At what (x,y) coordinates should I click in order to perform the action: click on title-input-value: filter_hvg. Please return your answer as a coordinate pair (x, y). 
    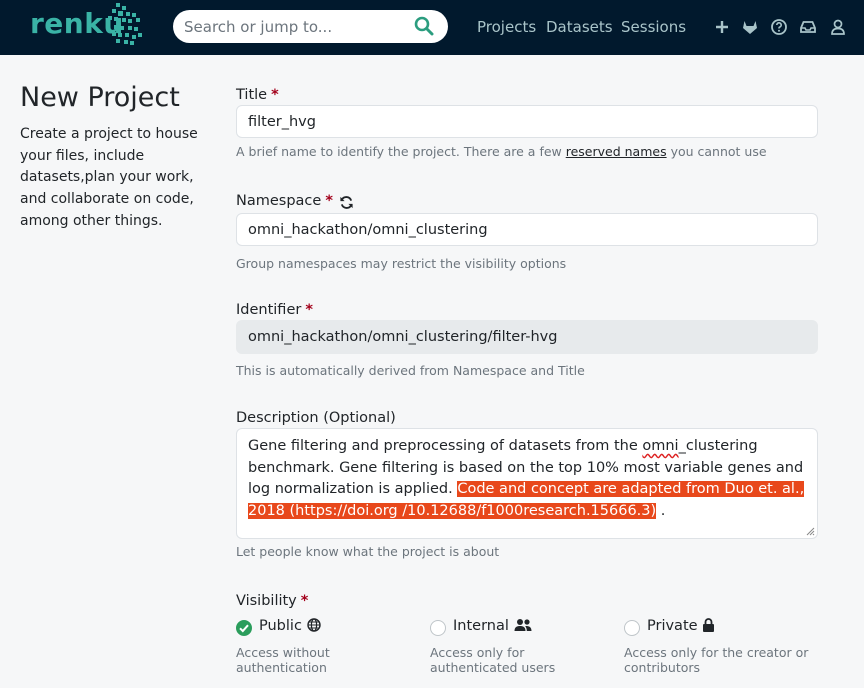
    Looking at the image, I should click on (282, 121).